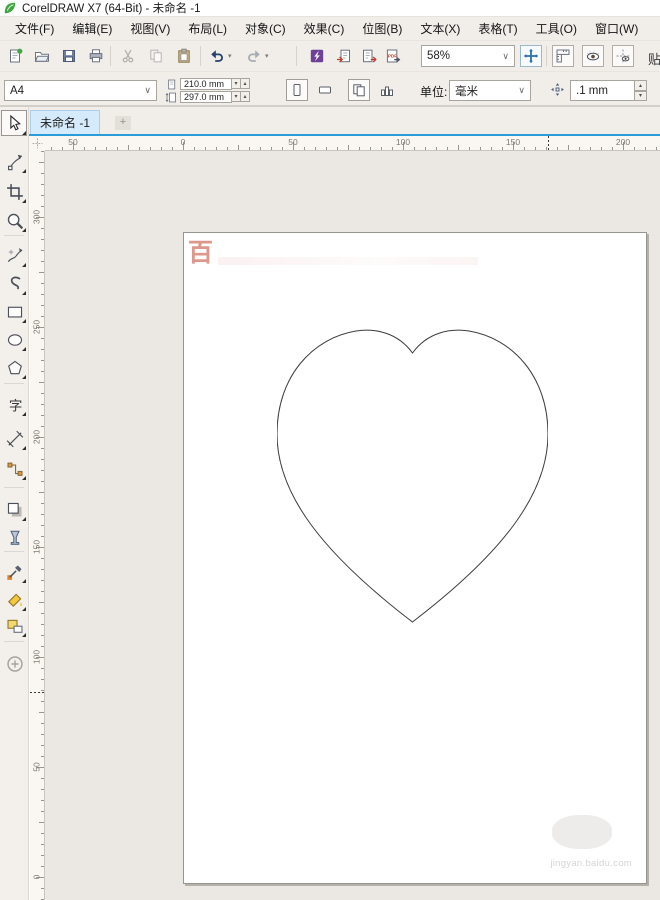 This screenshot has width=660, height=900. Describe the element at coordinates (359, 90) in the screenshot. I see `all-pages-size-button` at that location.